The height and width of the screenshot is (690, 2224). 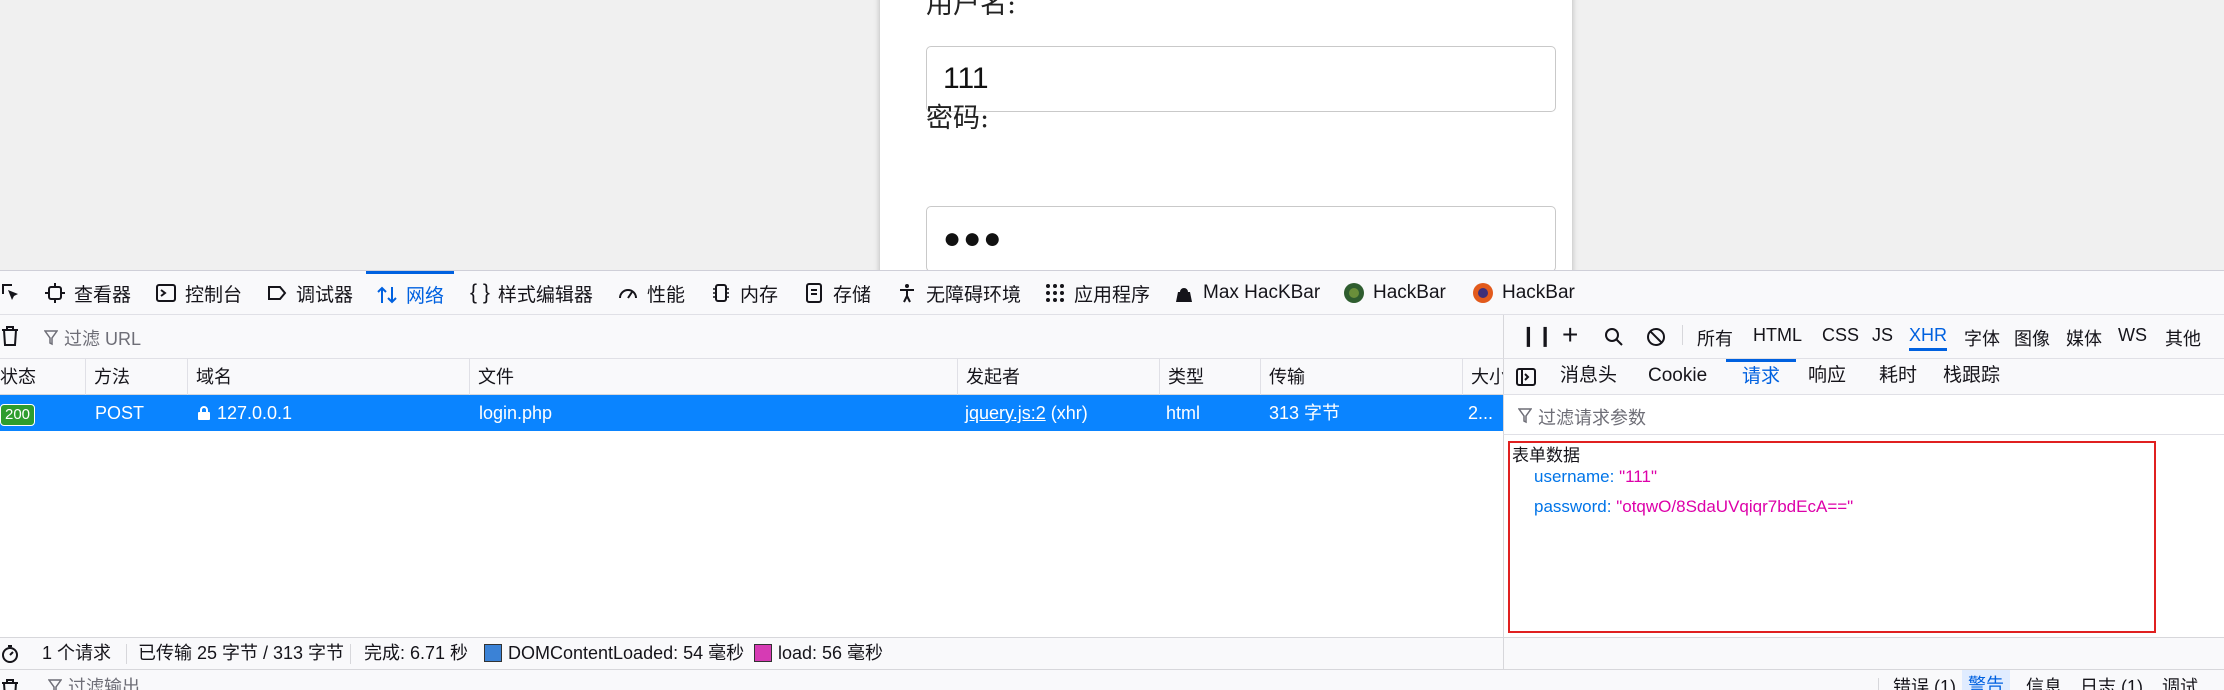 What do you see at coordinates (42, 377) in the screenshot?
I see `column-status: 状态` at bounding box center [42, 377].